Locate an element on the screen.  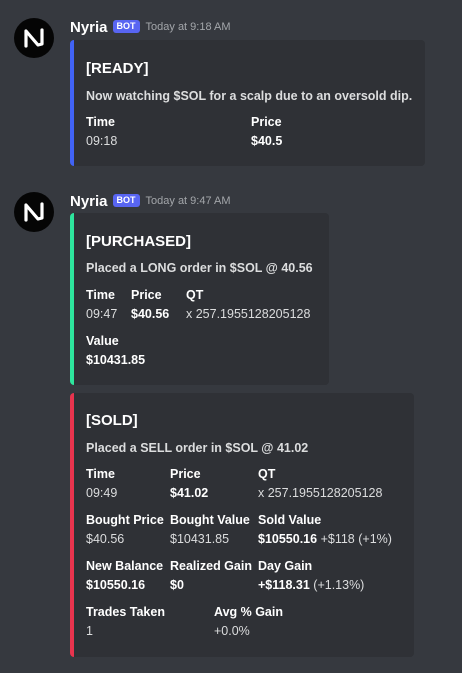
field-realized-gain: Realized Gain $0 is located at coordinates (211, 576).